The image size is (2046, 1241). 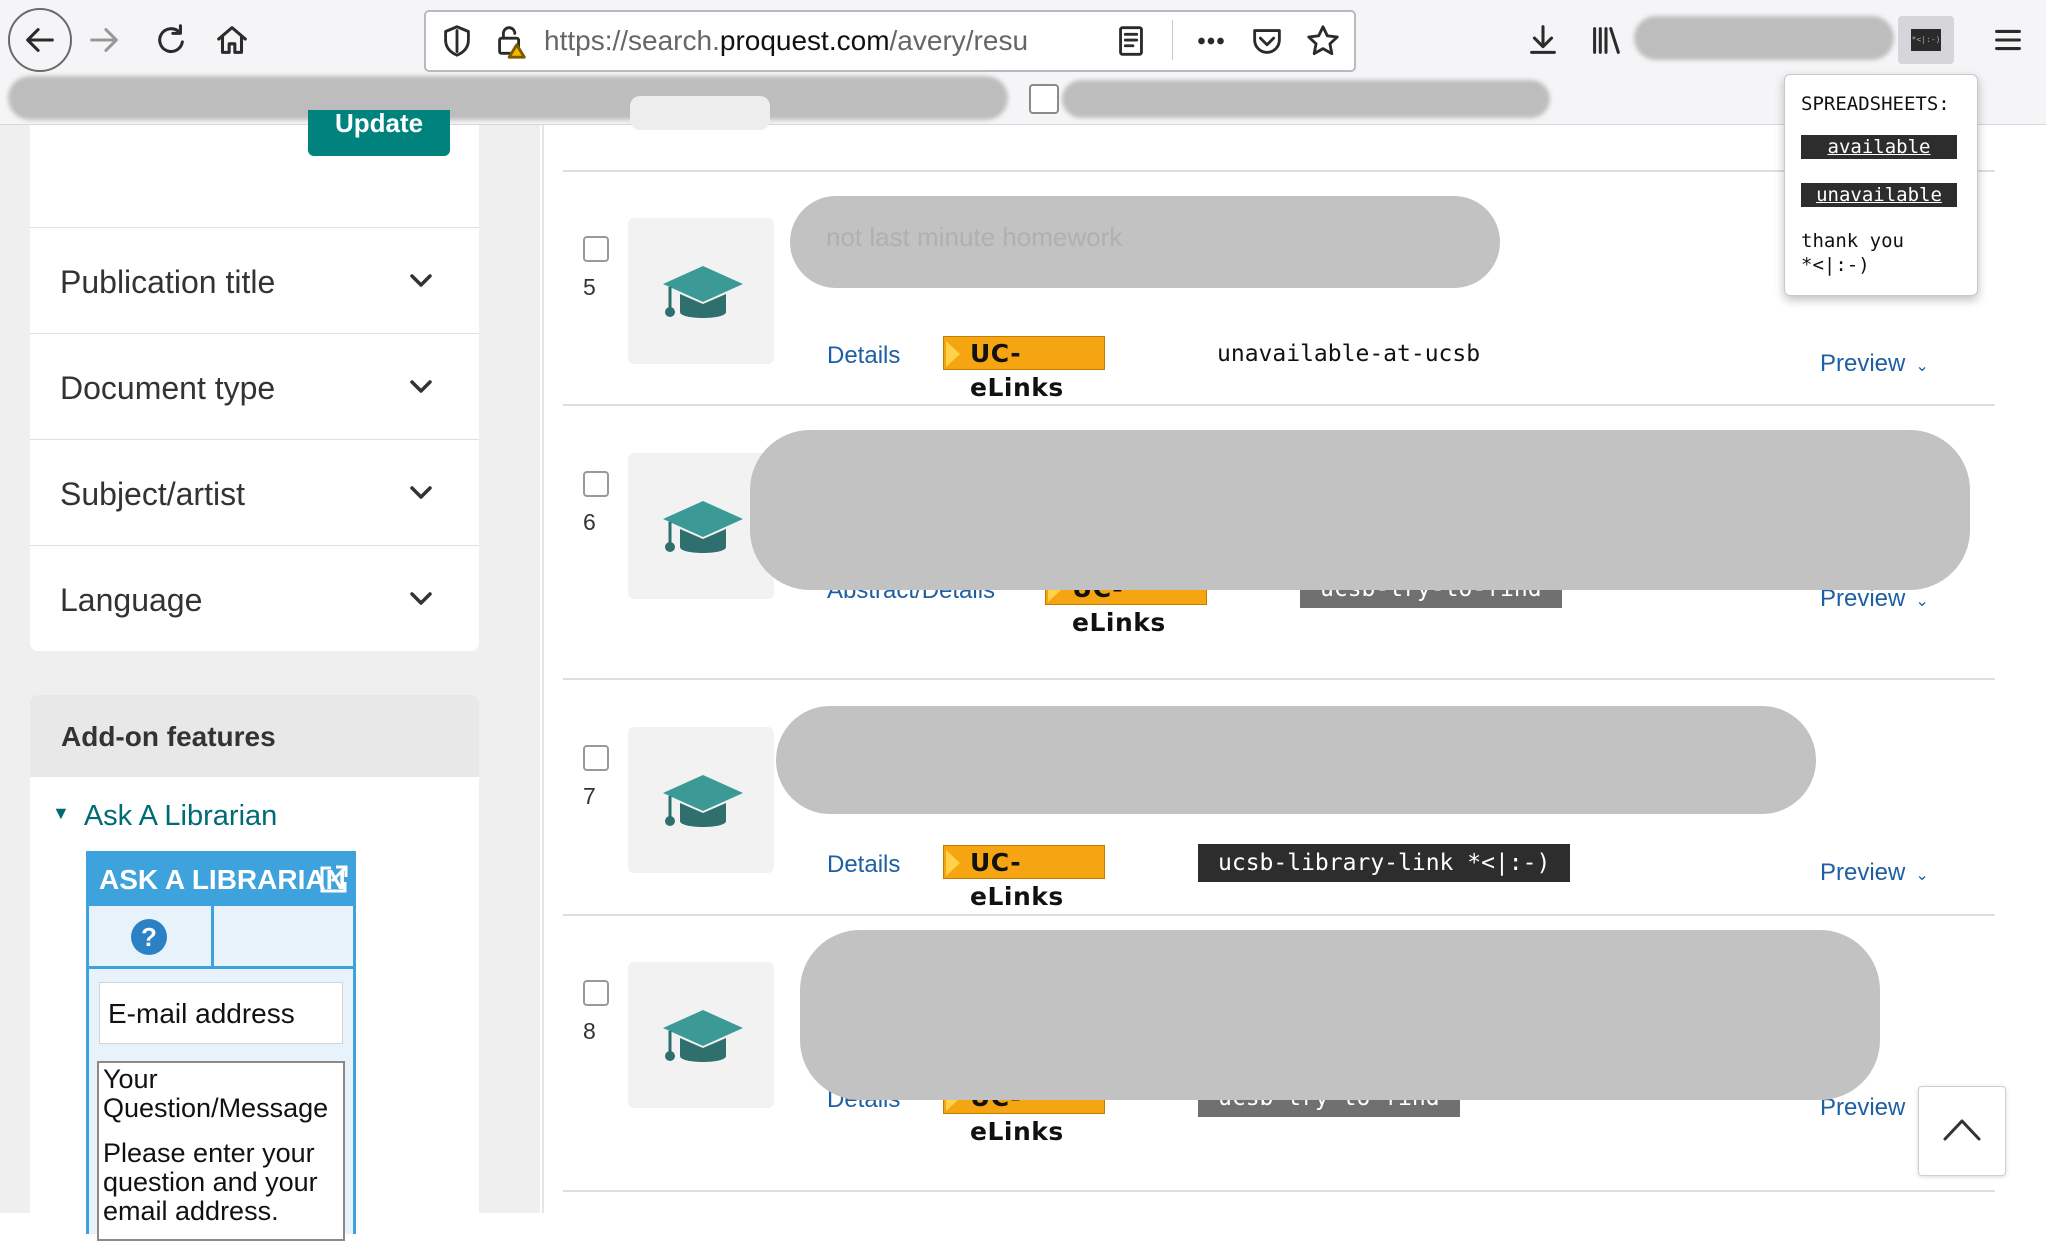 What do you see at coordinates (221, 937) in the screenshot?
I see `widget-tabs: ?` at bounding box center [221, 937].